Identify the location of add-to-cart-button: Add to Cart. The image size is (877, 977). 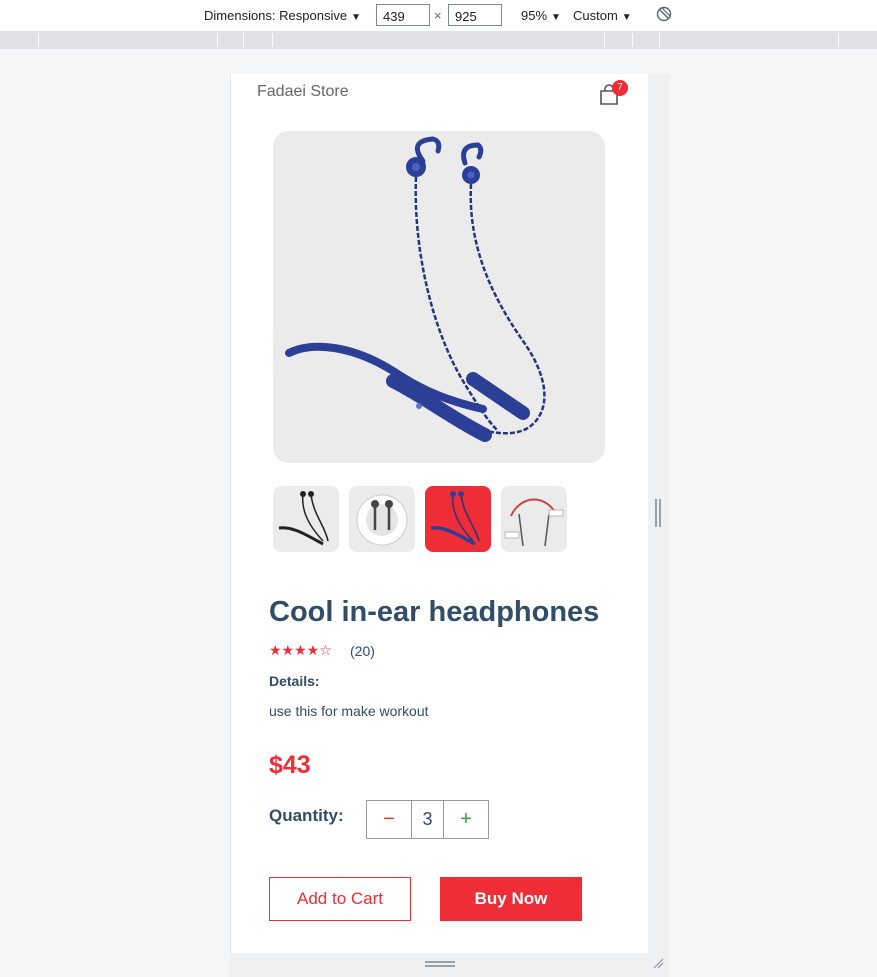
(340, 899).